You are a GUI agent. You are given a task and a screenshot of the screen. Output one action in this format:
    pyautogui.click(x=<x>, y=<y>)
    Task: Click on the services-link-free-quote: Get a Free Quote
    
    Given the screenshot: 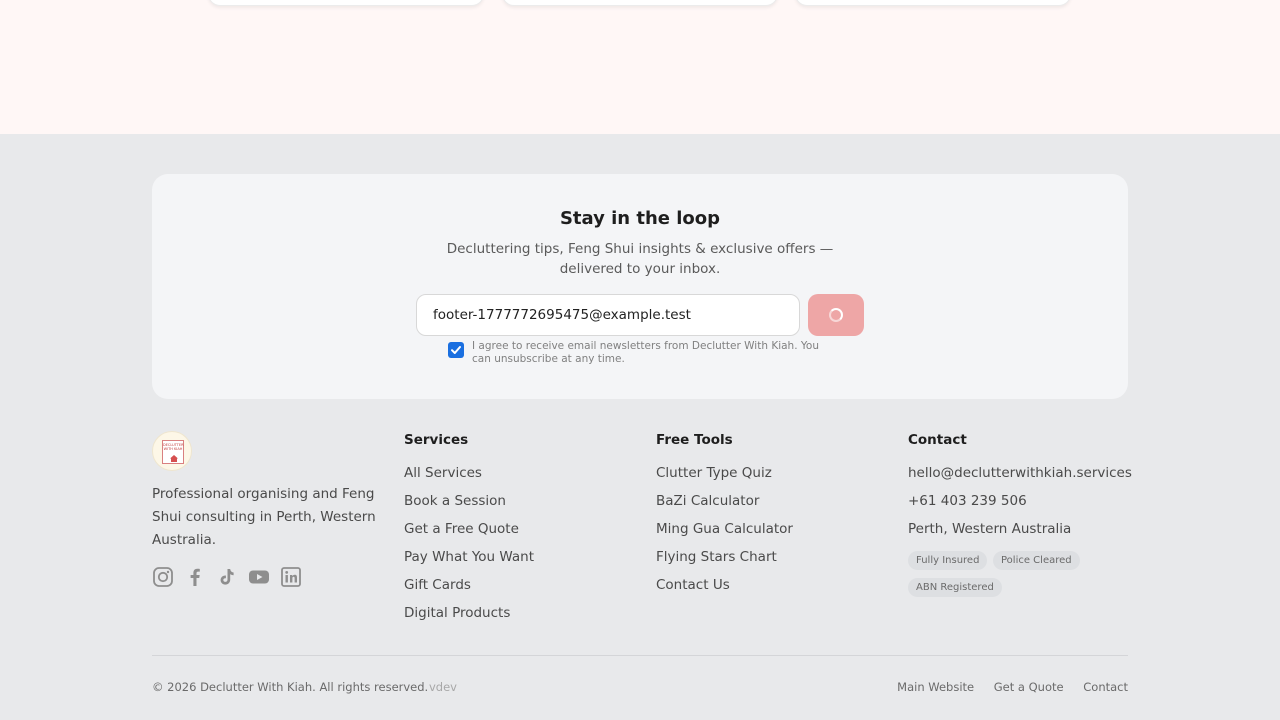 What is the action you would take?
    pyautogui.click(x=469, y=533)
    